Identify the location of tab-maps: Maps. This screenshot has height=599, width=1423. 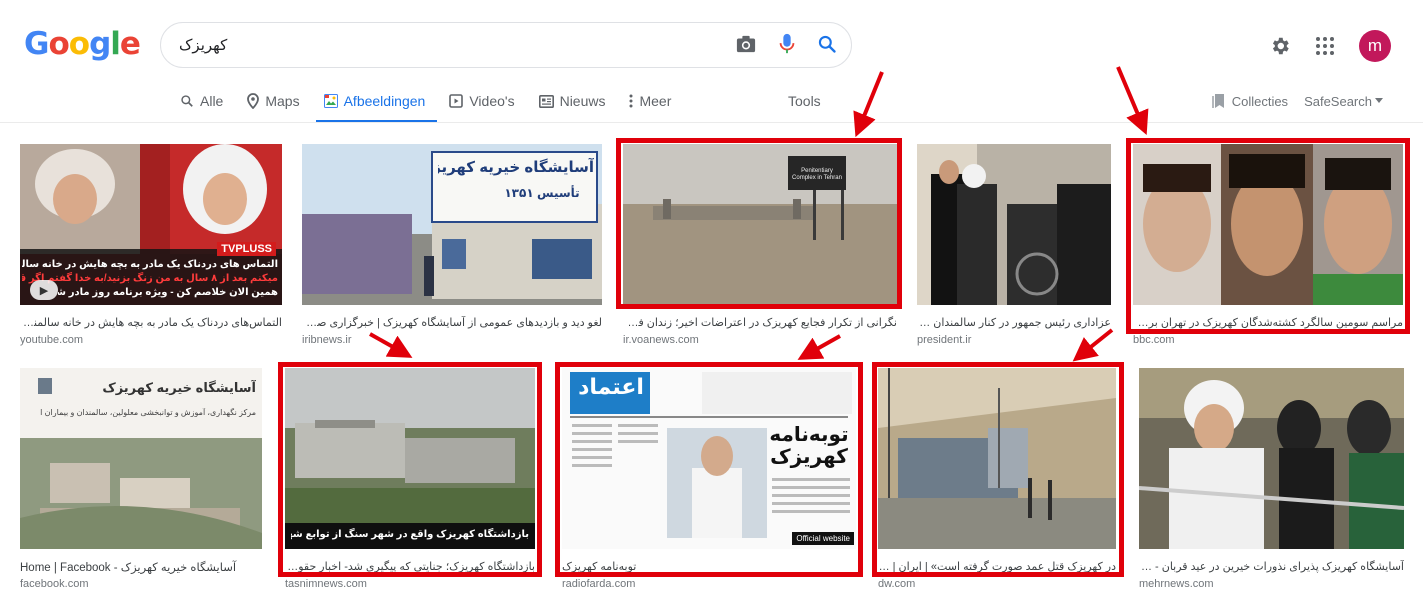
(278, 101).